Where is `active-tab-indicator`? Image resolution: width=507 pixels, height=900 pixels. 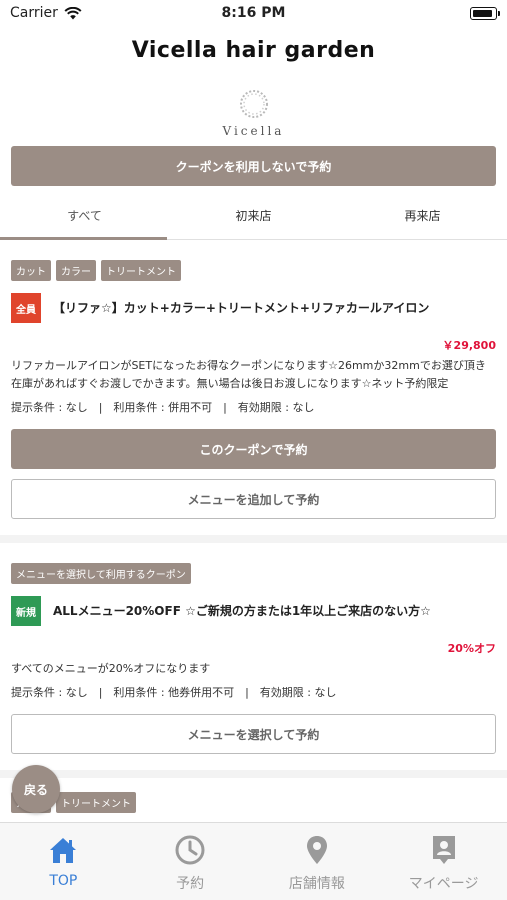 active-tab-indicator is located at coordinates (83, 238).